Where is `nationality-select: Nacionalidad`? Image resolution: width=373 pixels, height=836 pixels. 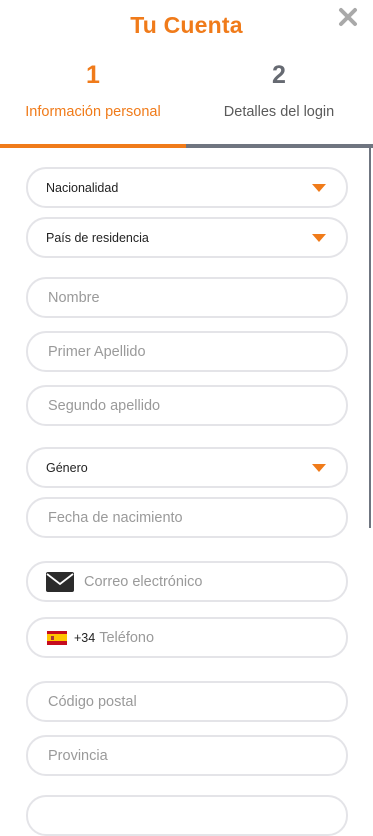
nationality-select: Nacionalidad is located at coordinates (187, 187).